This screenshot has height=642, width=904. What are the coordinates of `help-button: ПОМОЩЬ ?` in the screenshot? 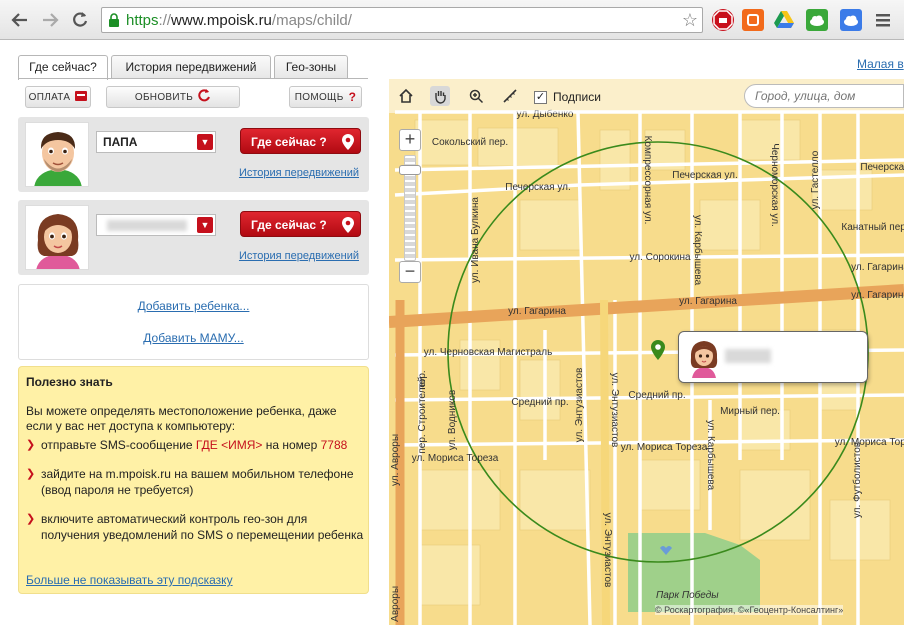 It's located at (325, 97).